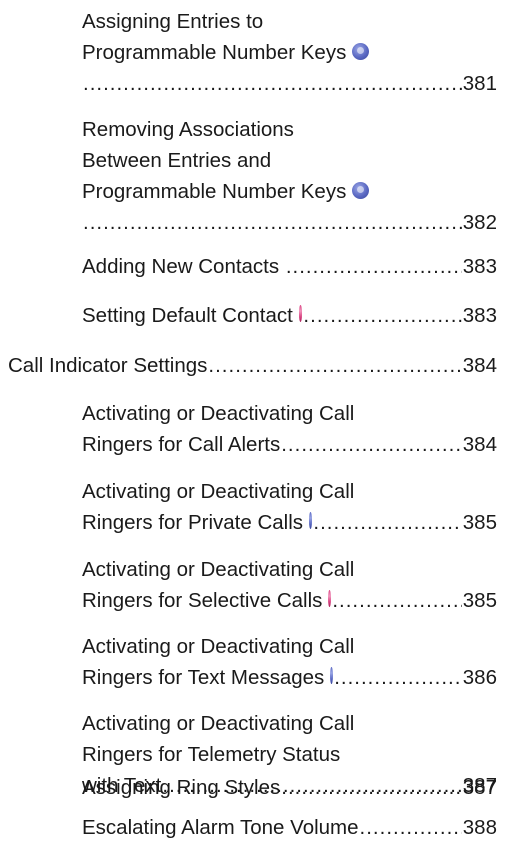 This screenshot has width=511, height=843. Describe the element at coordinates (203, 677) in the screenshot. I see `toc-entry-text: Ringers for Text Messages` at that location.